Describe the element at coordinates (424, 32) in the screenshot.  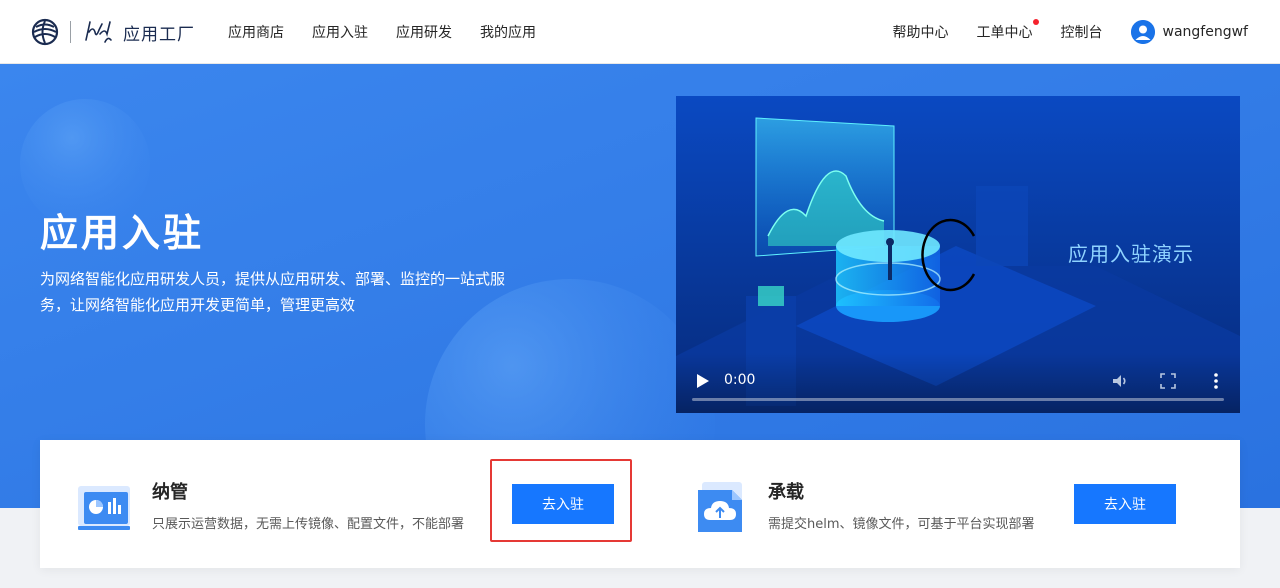
I see `nav-app-development: 应用研发` at that location.